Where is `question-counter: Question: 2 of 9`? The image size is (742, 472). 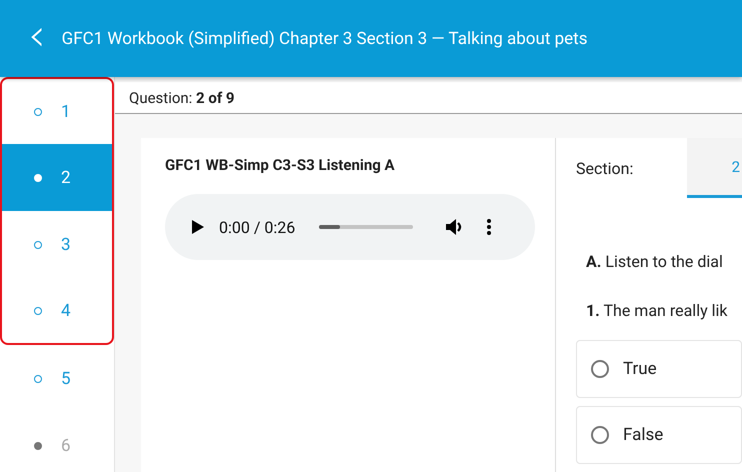 question-counter: Question: 2 of 9 is located at coordinates (182, 97).